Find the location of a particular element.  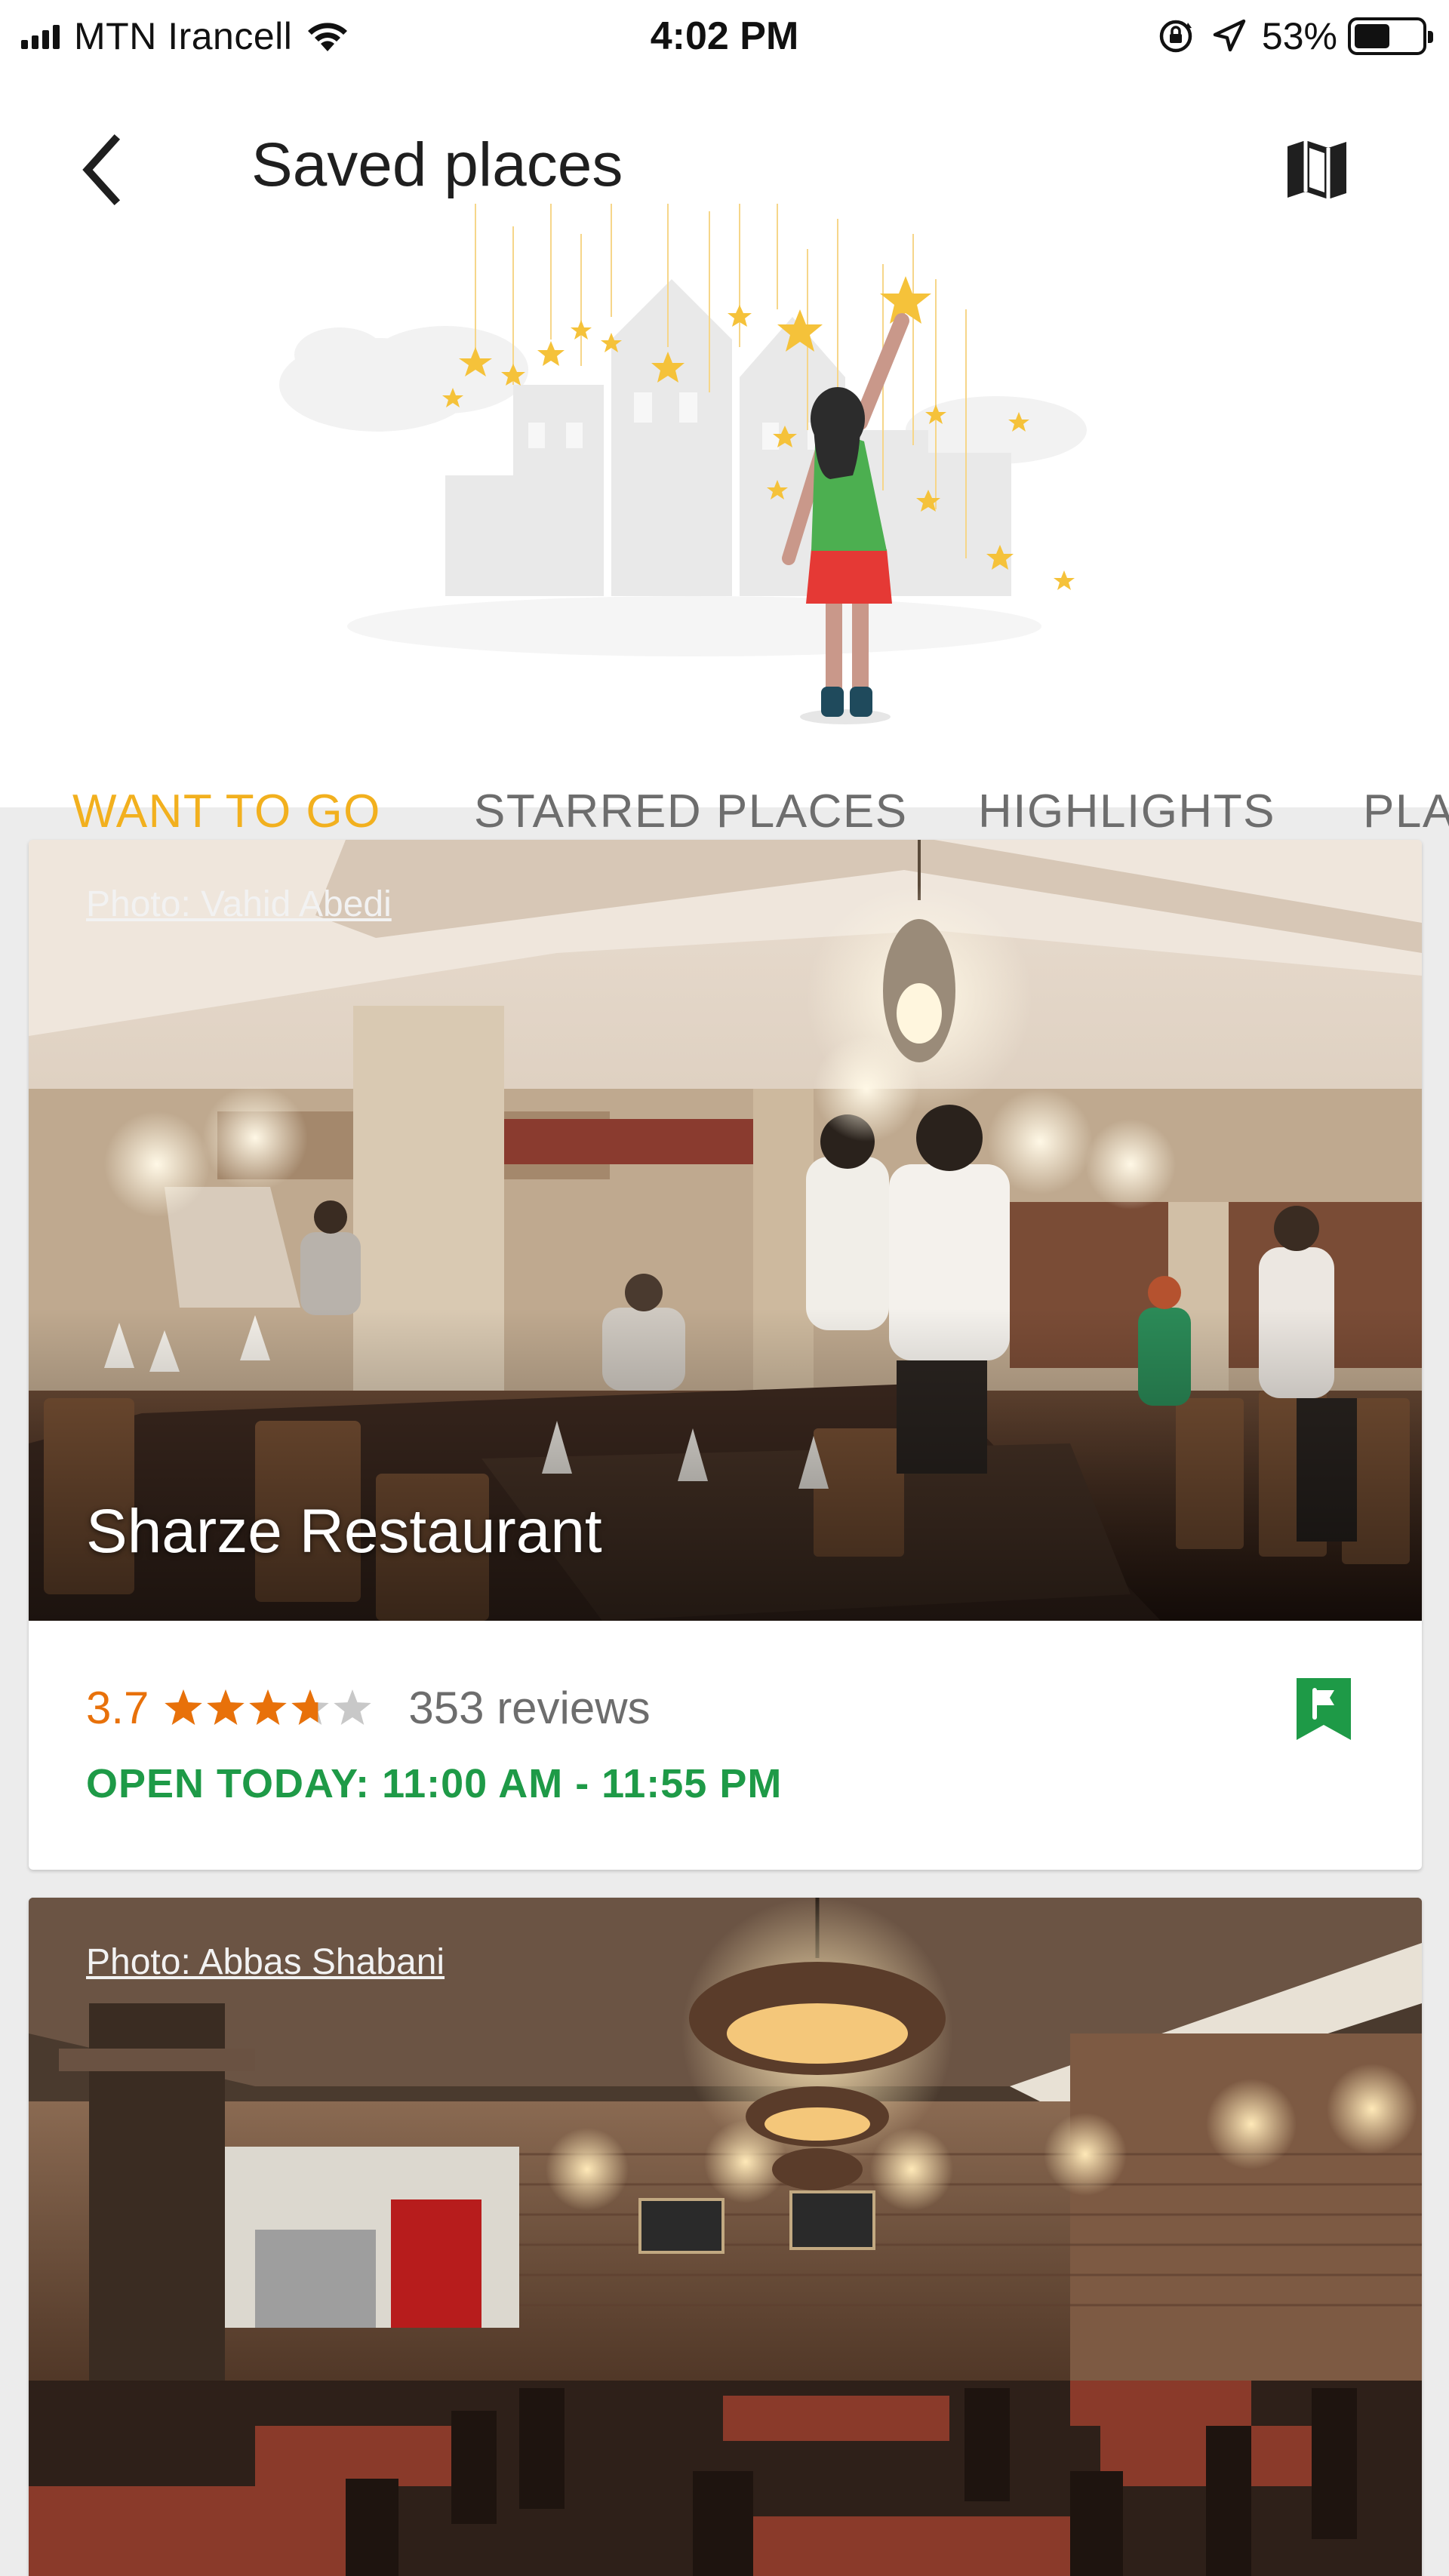

review-count: 353 reviews is located at coordinates (529, 1708).